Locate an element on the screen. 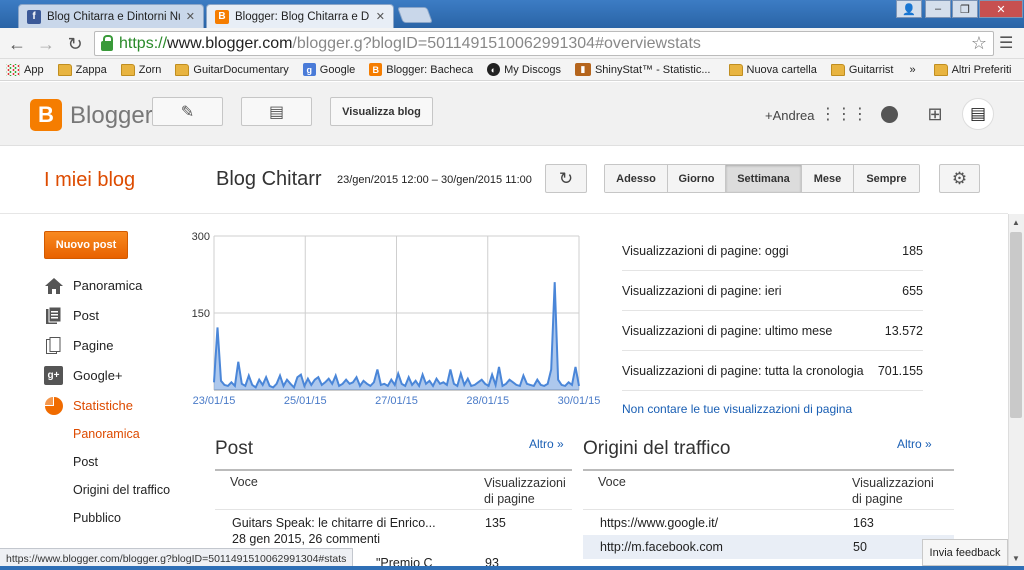 The height and width of the screenshot is (570, 1024). stat-row-today: Visualizzazioni di pagine: oggi 185 is located at coordinates (772, 251).